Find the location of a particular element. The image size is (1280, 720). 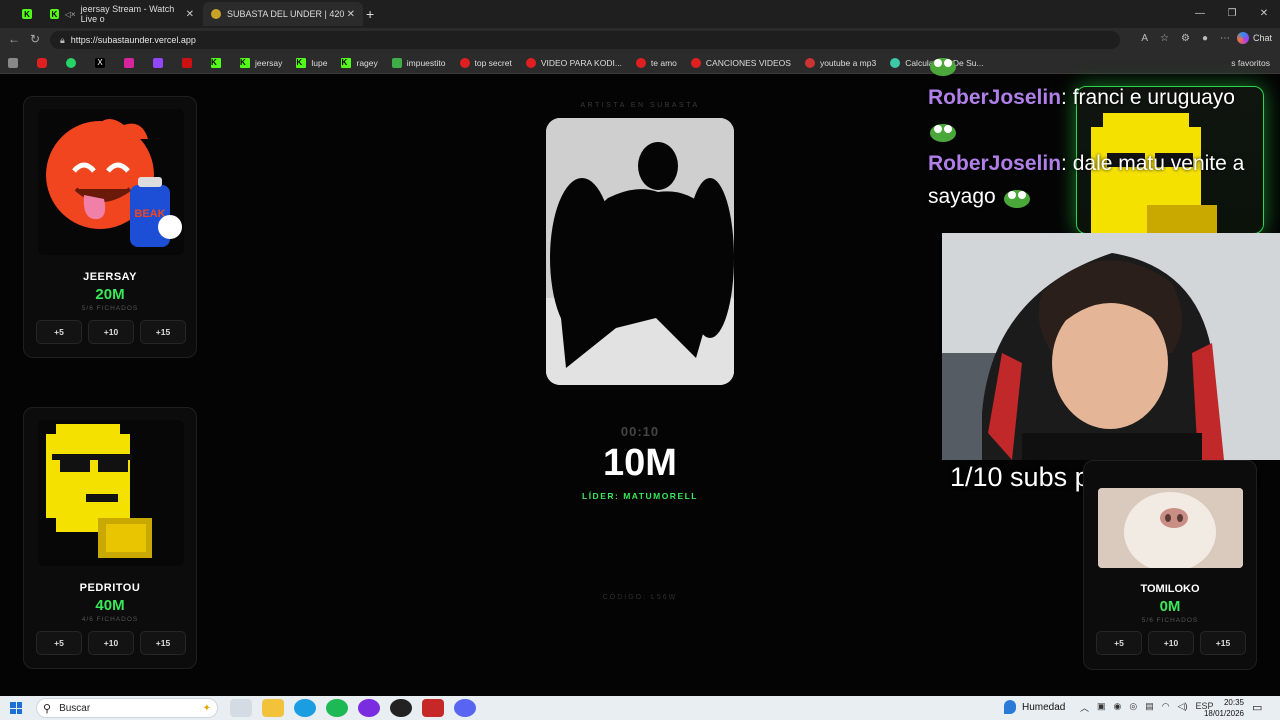

tray-app-icon: ◎ is located at coordinates (1133, 707).